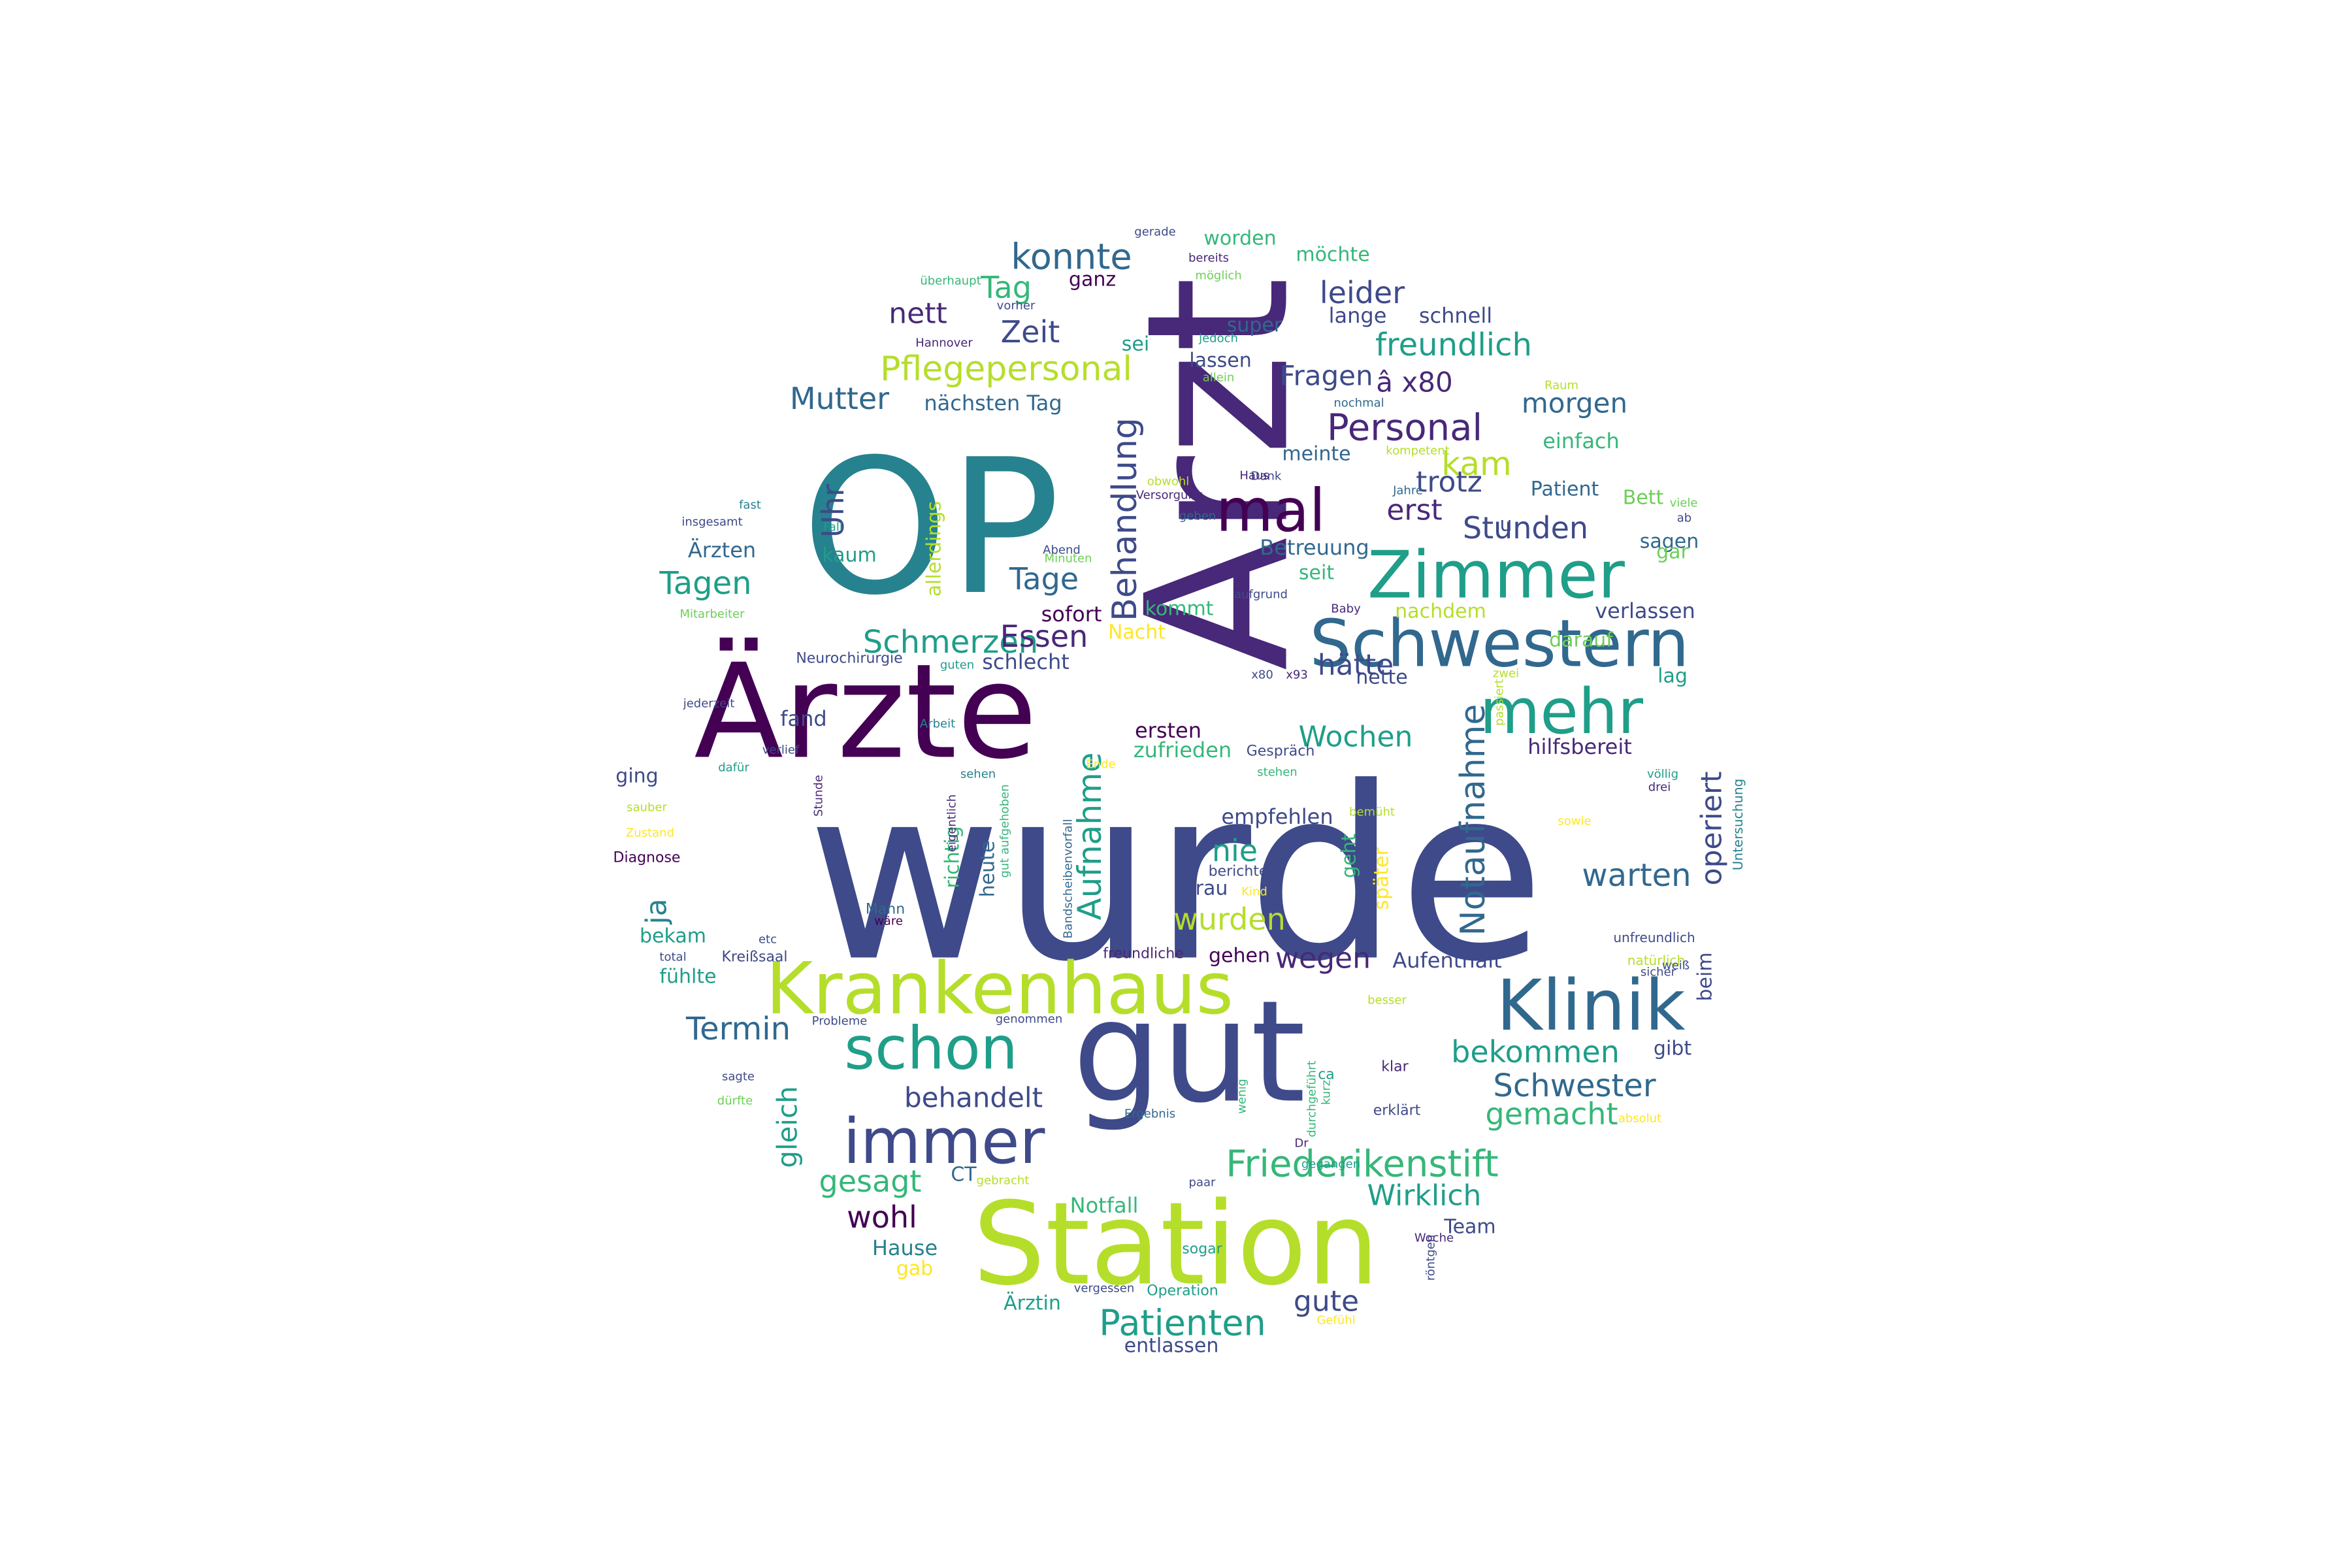 The width and height of the screenshot is (2352, 1568). I want to click on word-200: Bandscheibenvorfall, so click(1068, 878).